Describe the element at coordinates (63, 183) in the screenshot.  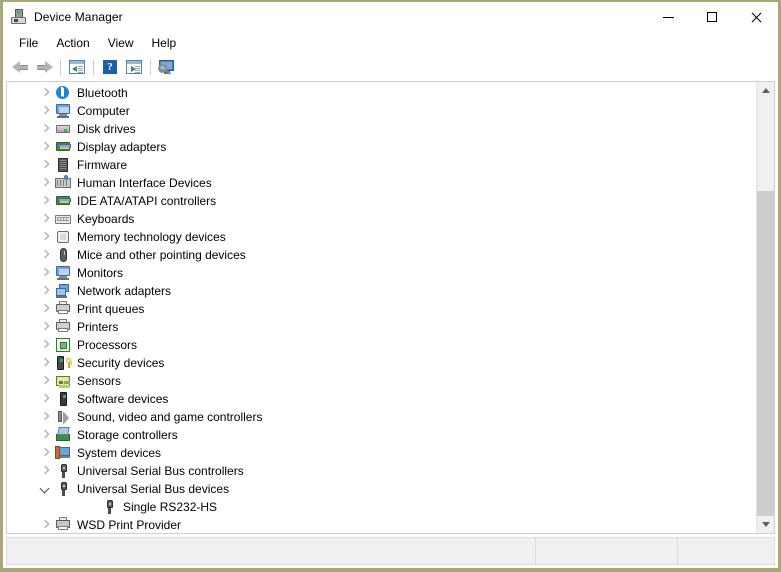
I see `human-interface-device-icon` at that location.